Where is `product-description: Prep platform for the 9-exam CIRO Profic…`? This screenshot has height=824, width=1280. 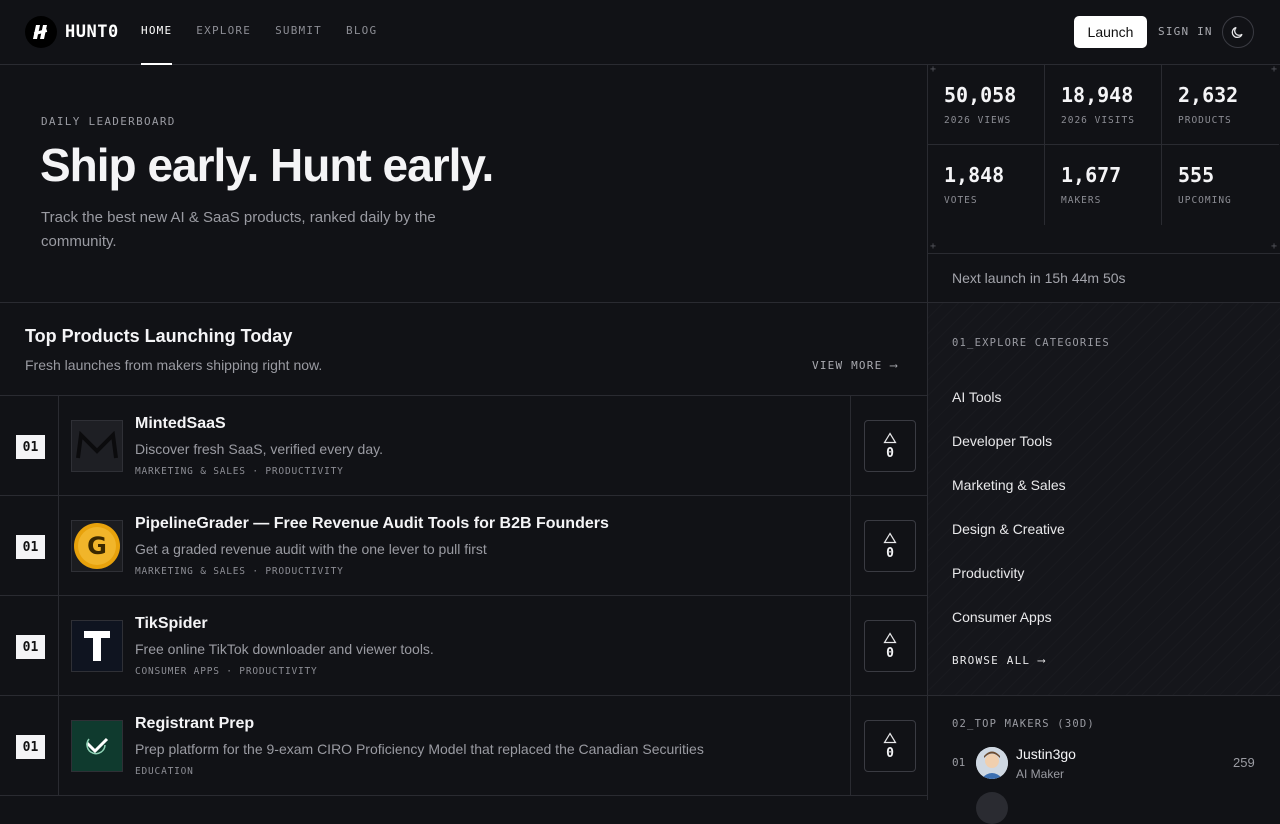 product-description: Prep platform for the 9-exam CIRO Profic… is located at coordinates (419, 749).